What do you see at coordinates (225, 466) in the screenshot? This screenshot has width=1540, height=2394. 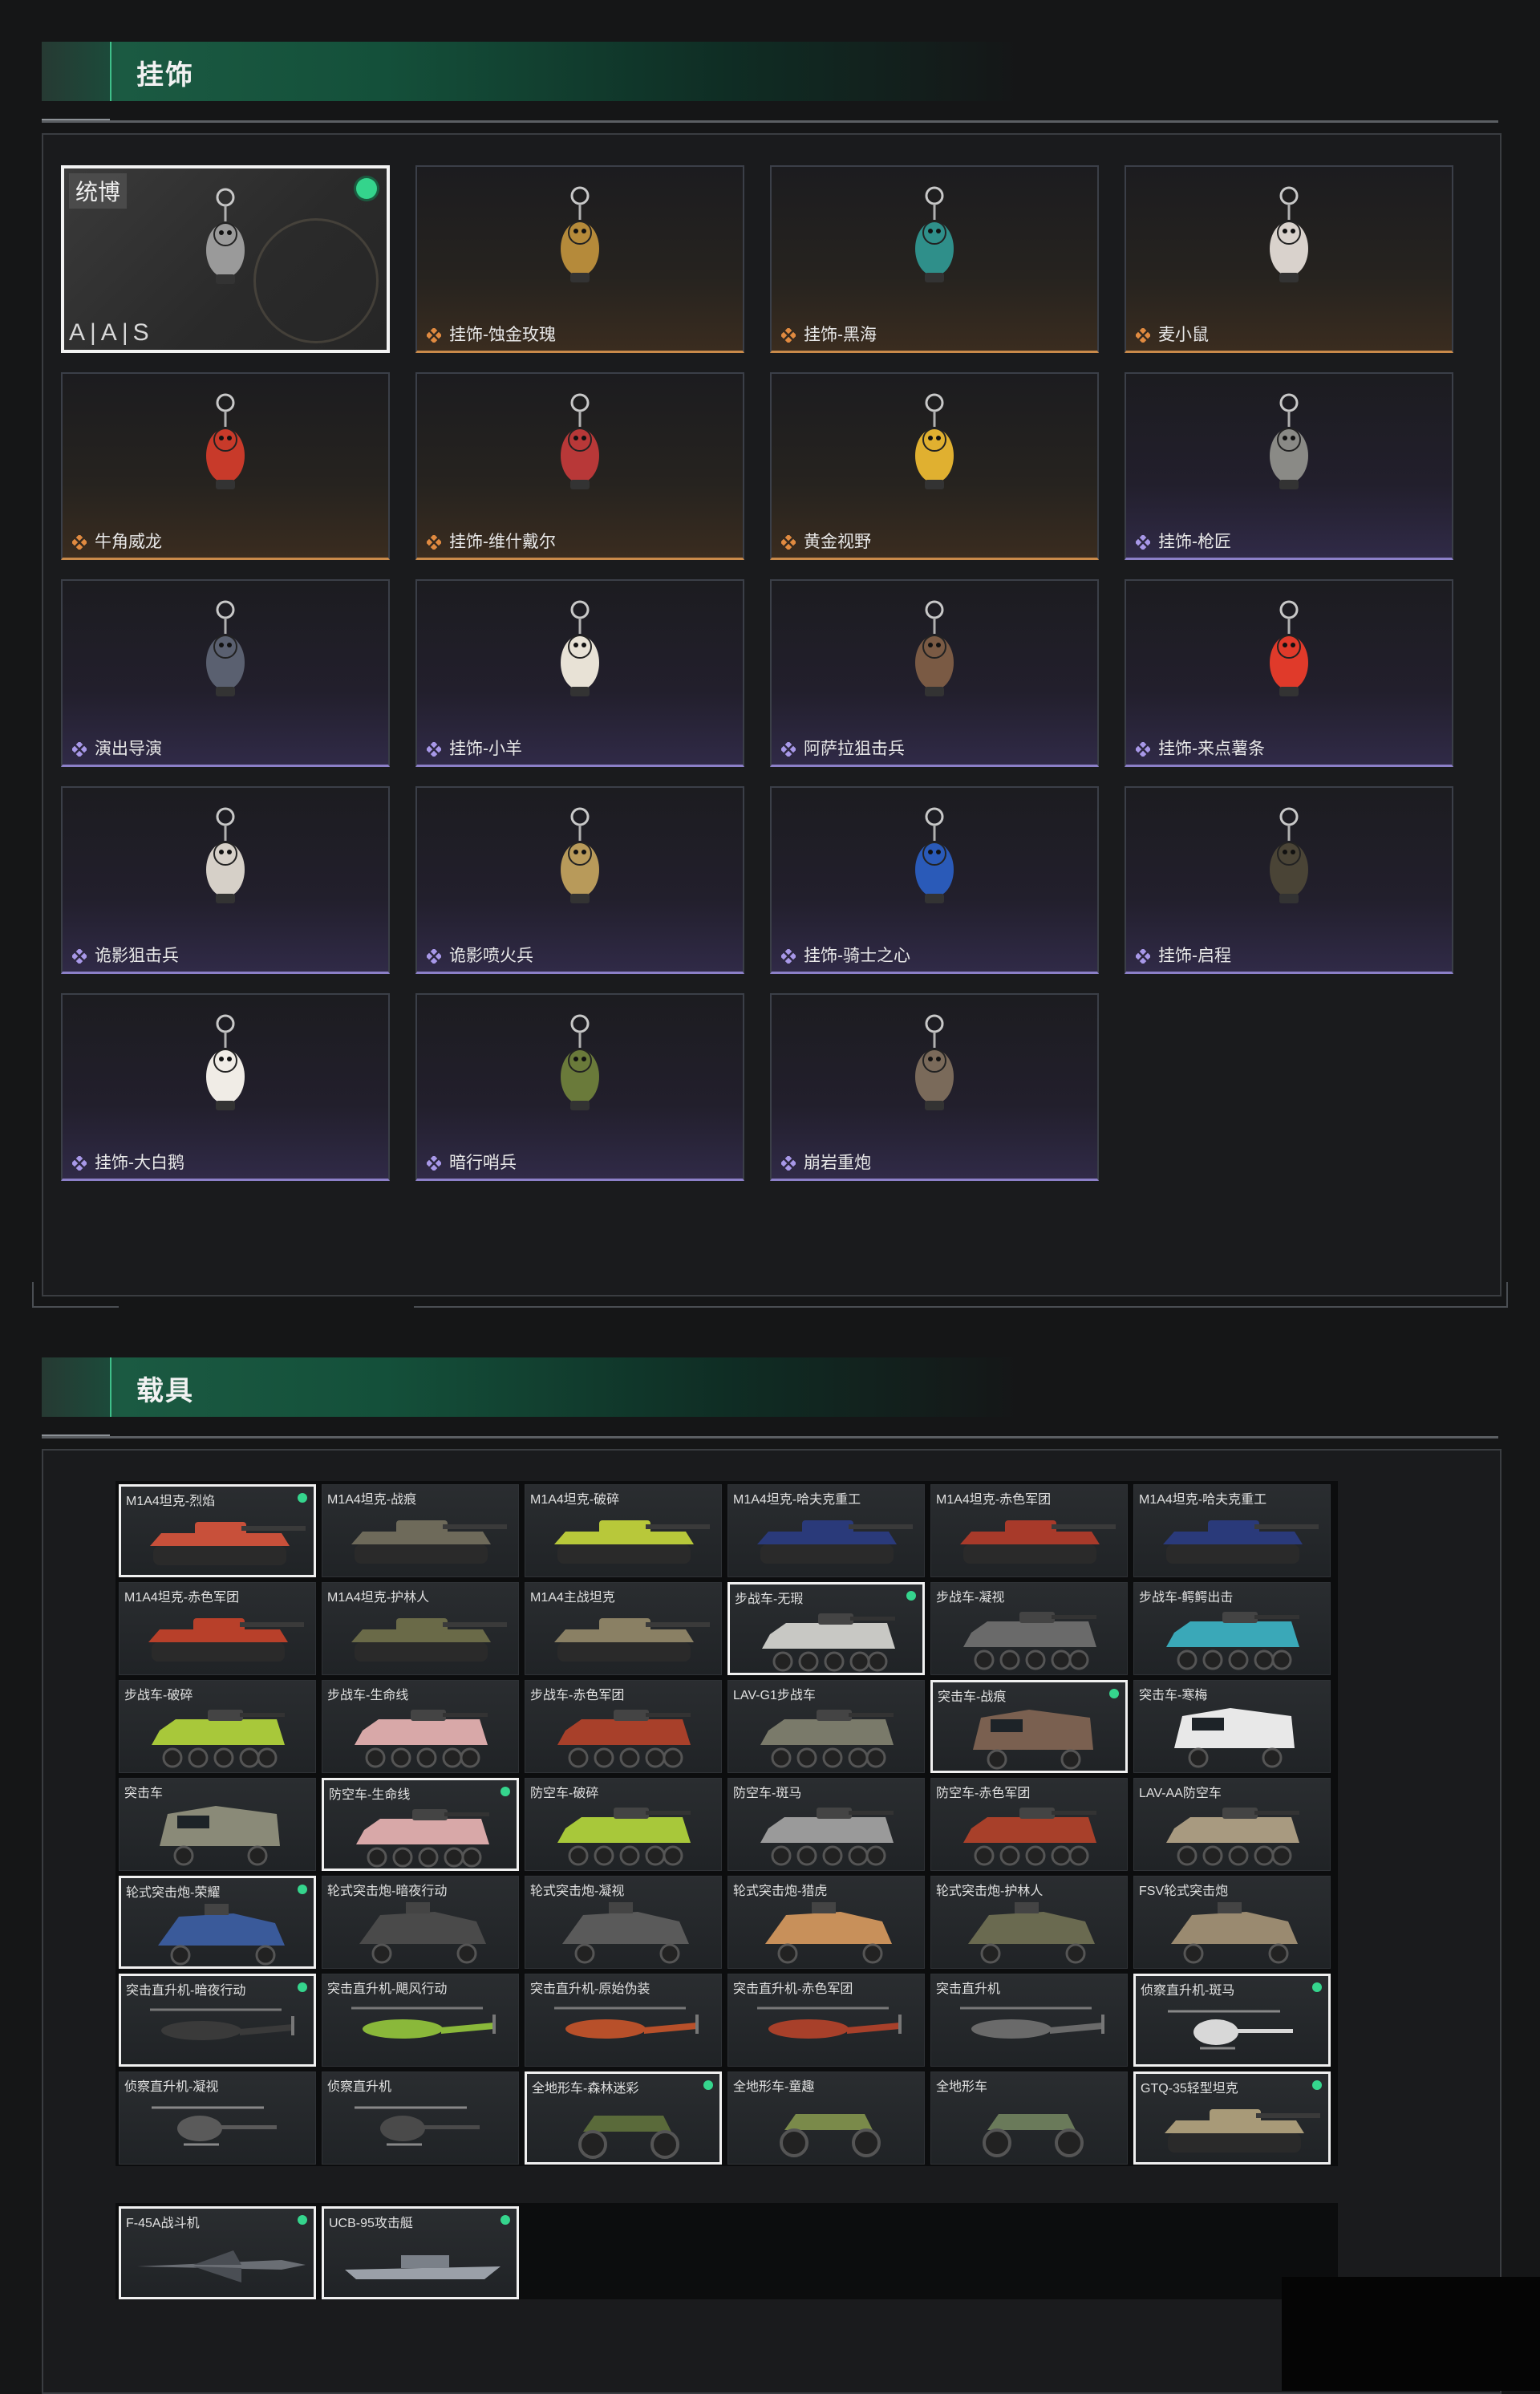 I see `pendant-card: 牛角威龙` at bounding box center [225, 466].